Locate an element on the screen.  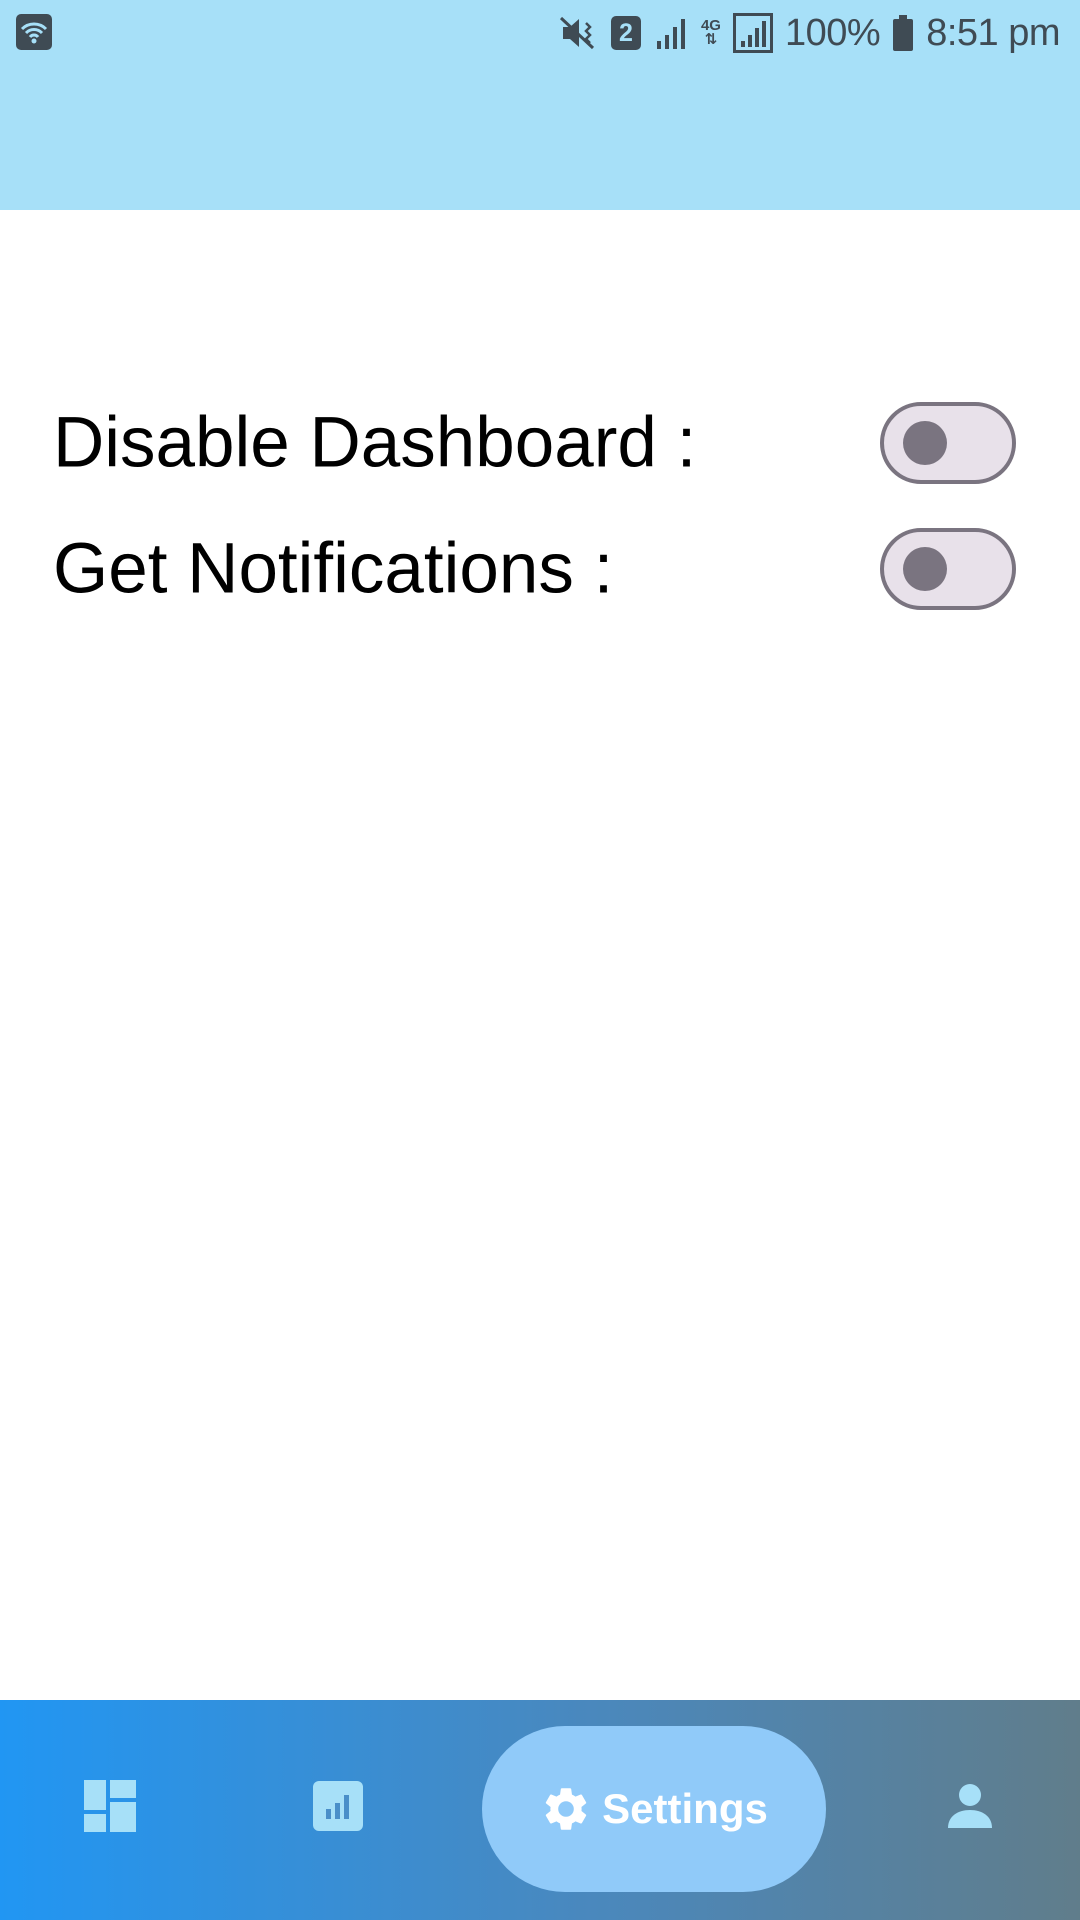
mute-vibrate-icon is located at coordinates (576, 33).